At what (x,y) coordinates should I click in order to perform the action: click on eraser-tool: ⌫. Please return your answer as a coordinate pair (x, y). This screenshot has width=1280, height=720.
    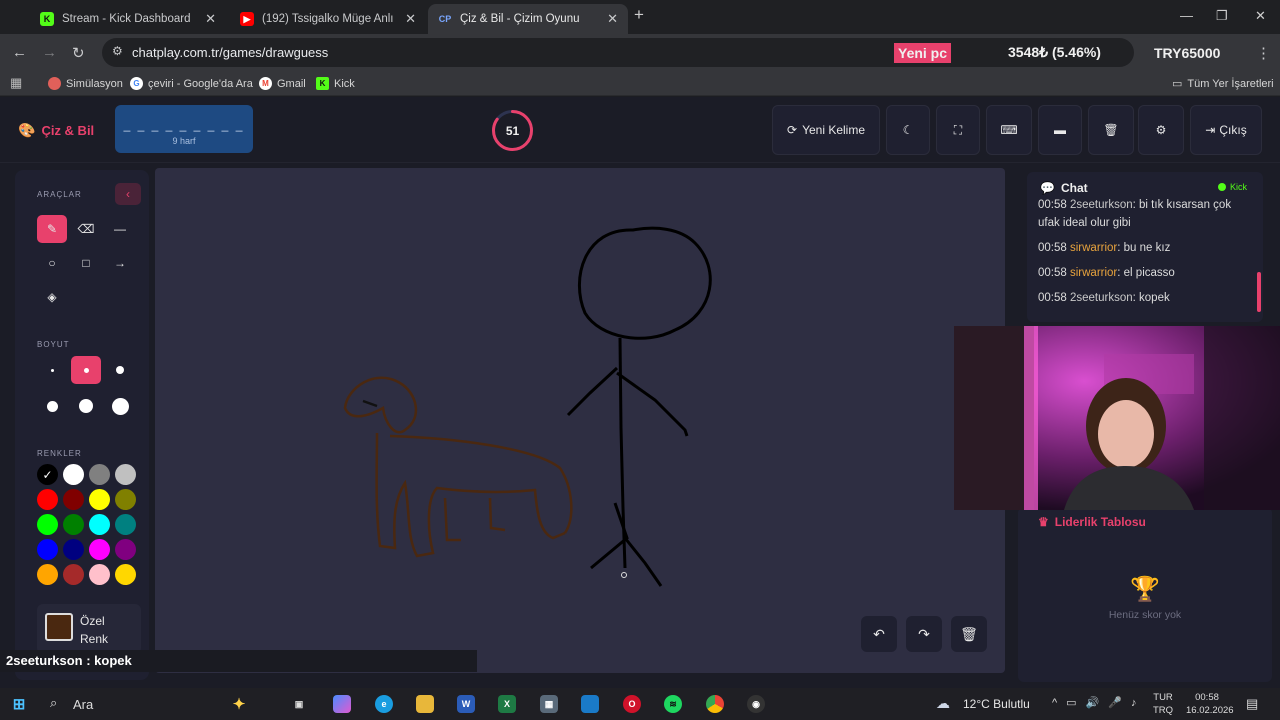
    Looking at the image, I should click on (86, 229).